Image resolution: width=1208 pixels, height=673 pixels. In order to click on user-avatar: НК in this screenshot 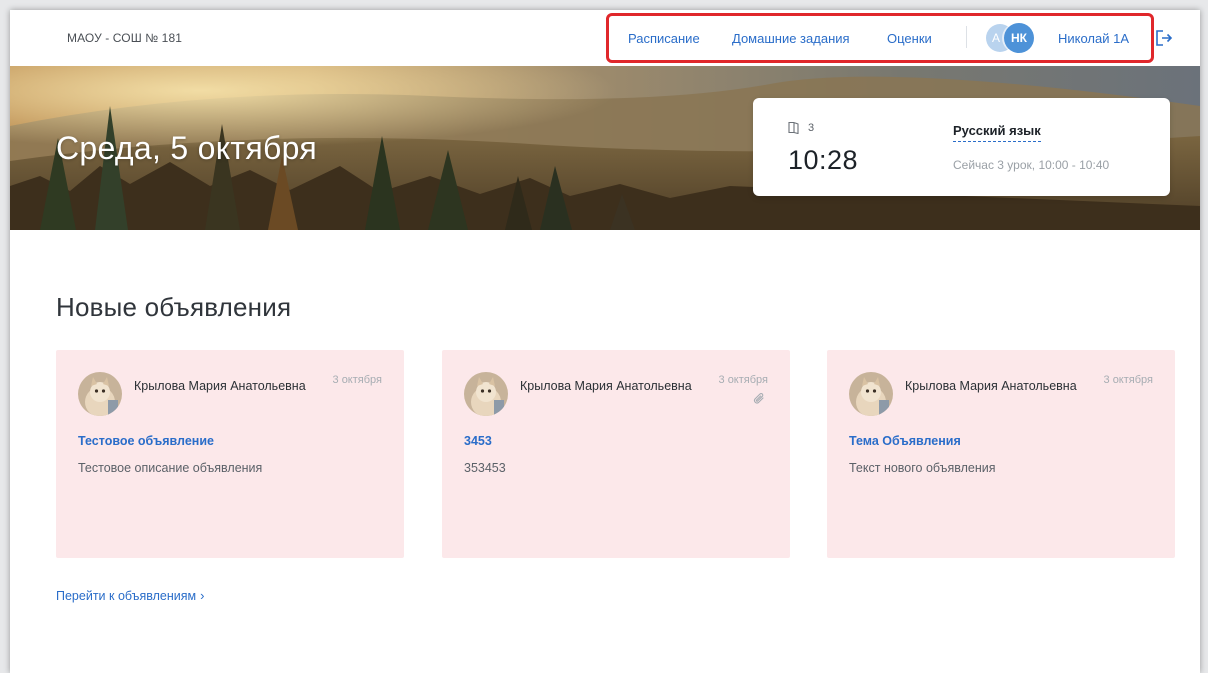, I will do `click(1019, 38)`.